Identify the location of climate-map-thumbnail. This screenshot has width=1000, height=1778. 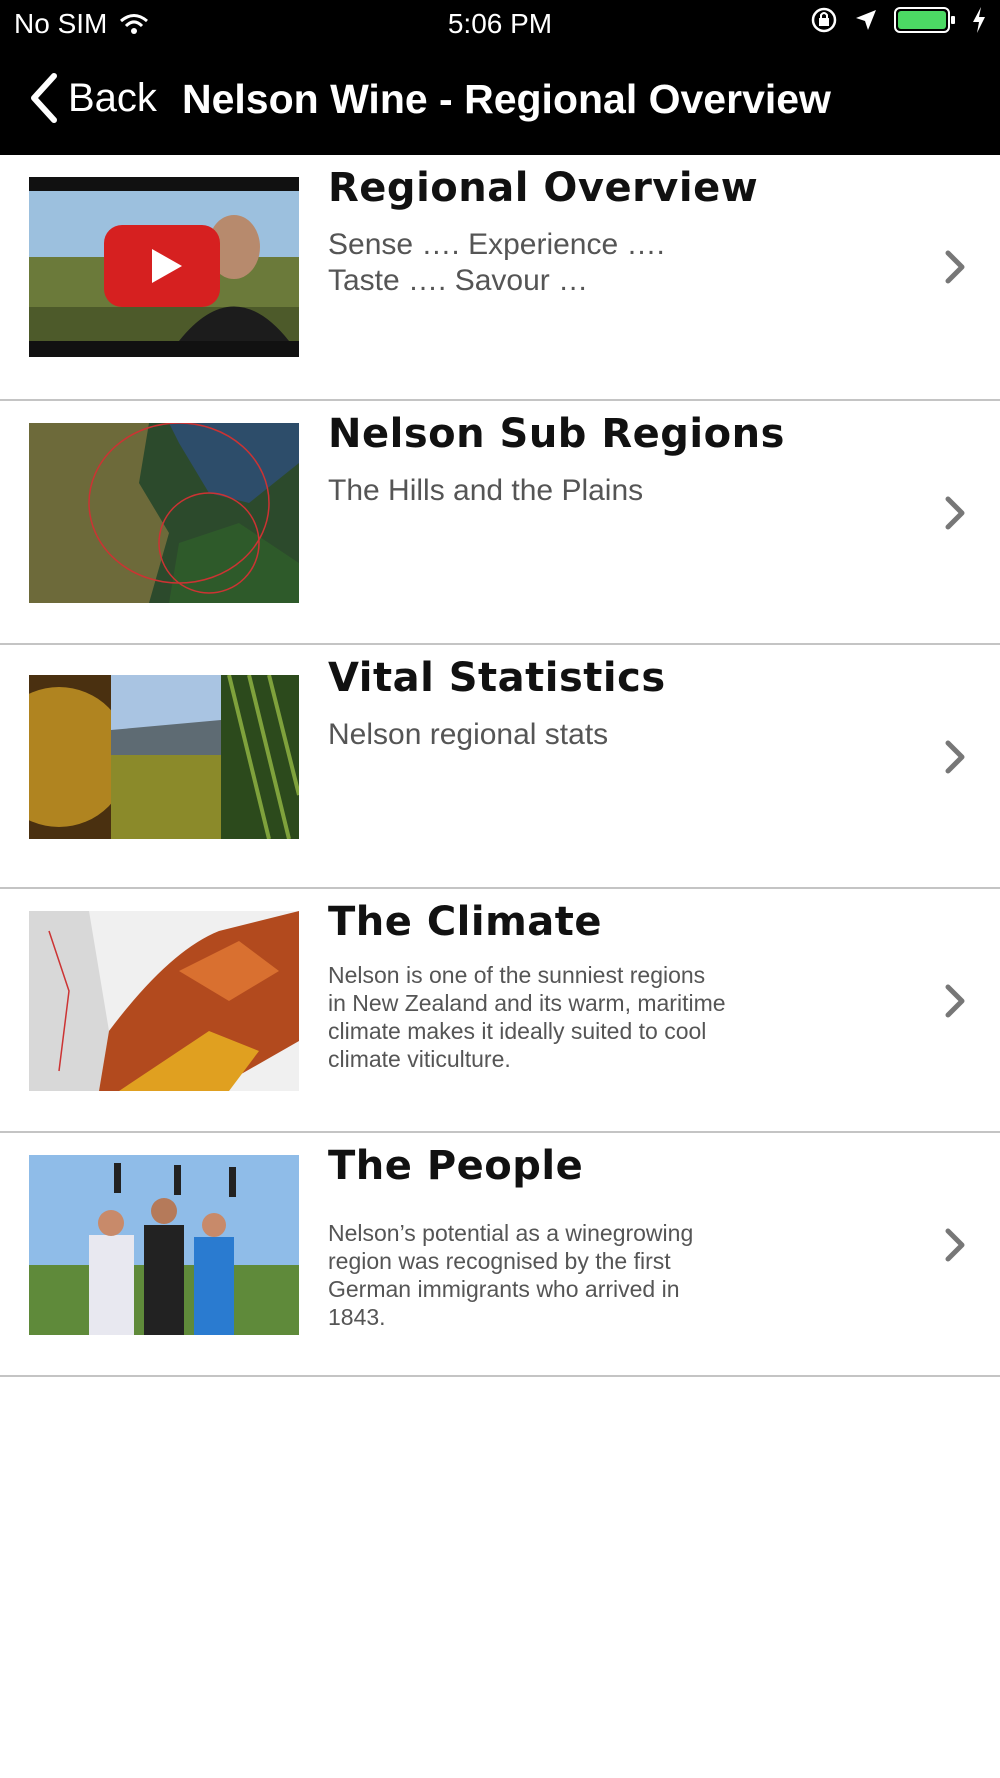
(164, 1001).